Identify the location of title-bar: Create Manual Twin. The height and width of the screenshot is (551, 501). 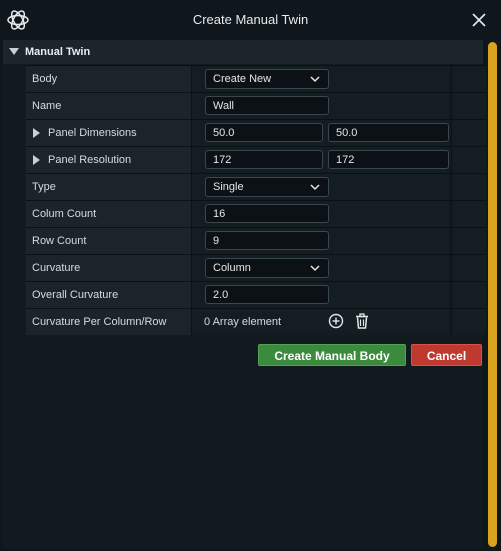
(250, 20).